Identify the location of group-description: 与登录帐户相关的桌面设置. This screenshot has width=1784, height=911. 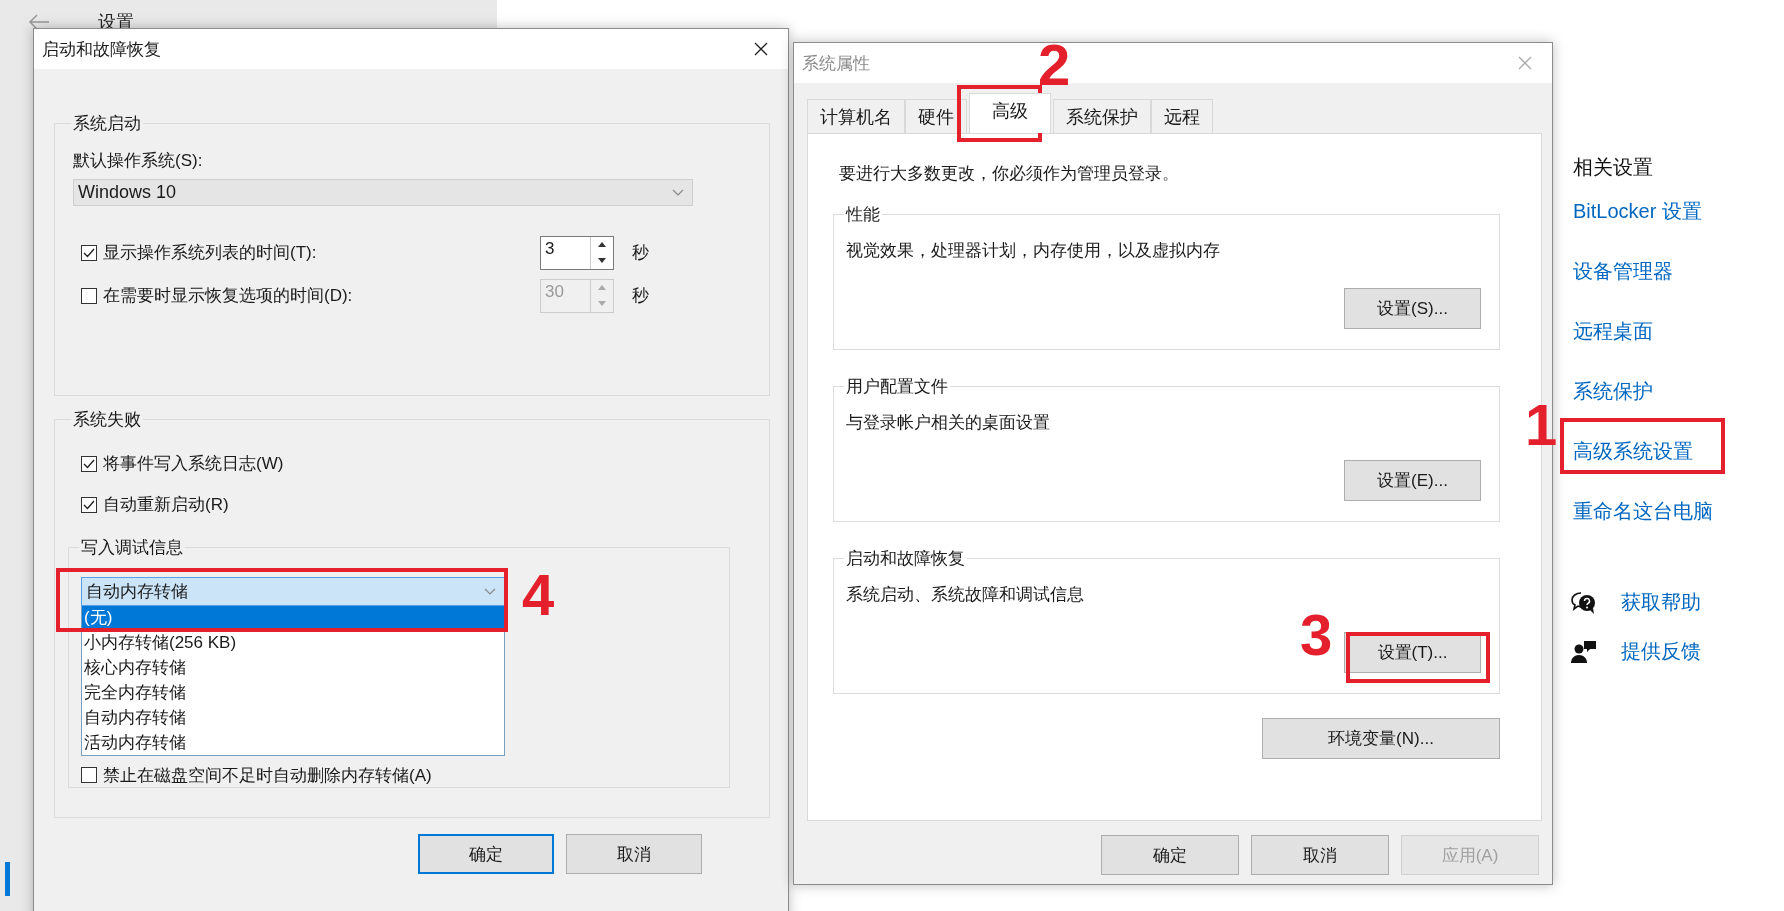
(948, 423).